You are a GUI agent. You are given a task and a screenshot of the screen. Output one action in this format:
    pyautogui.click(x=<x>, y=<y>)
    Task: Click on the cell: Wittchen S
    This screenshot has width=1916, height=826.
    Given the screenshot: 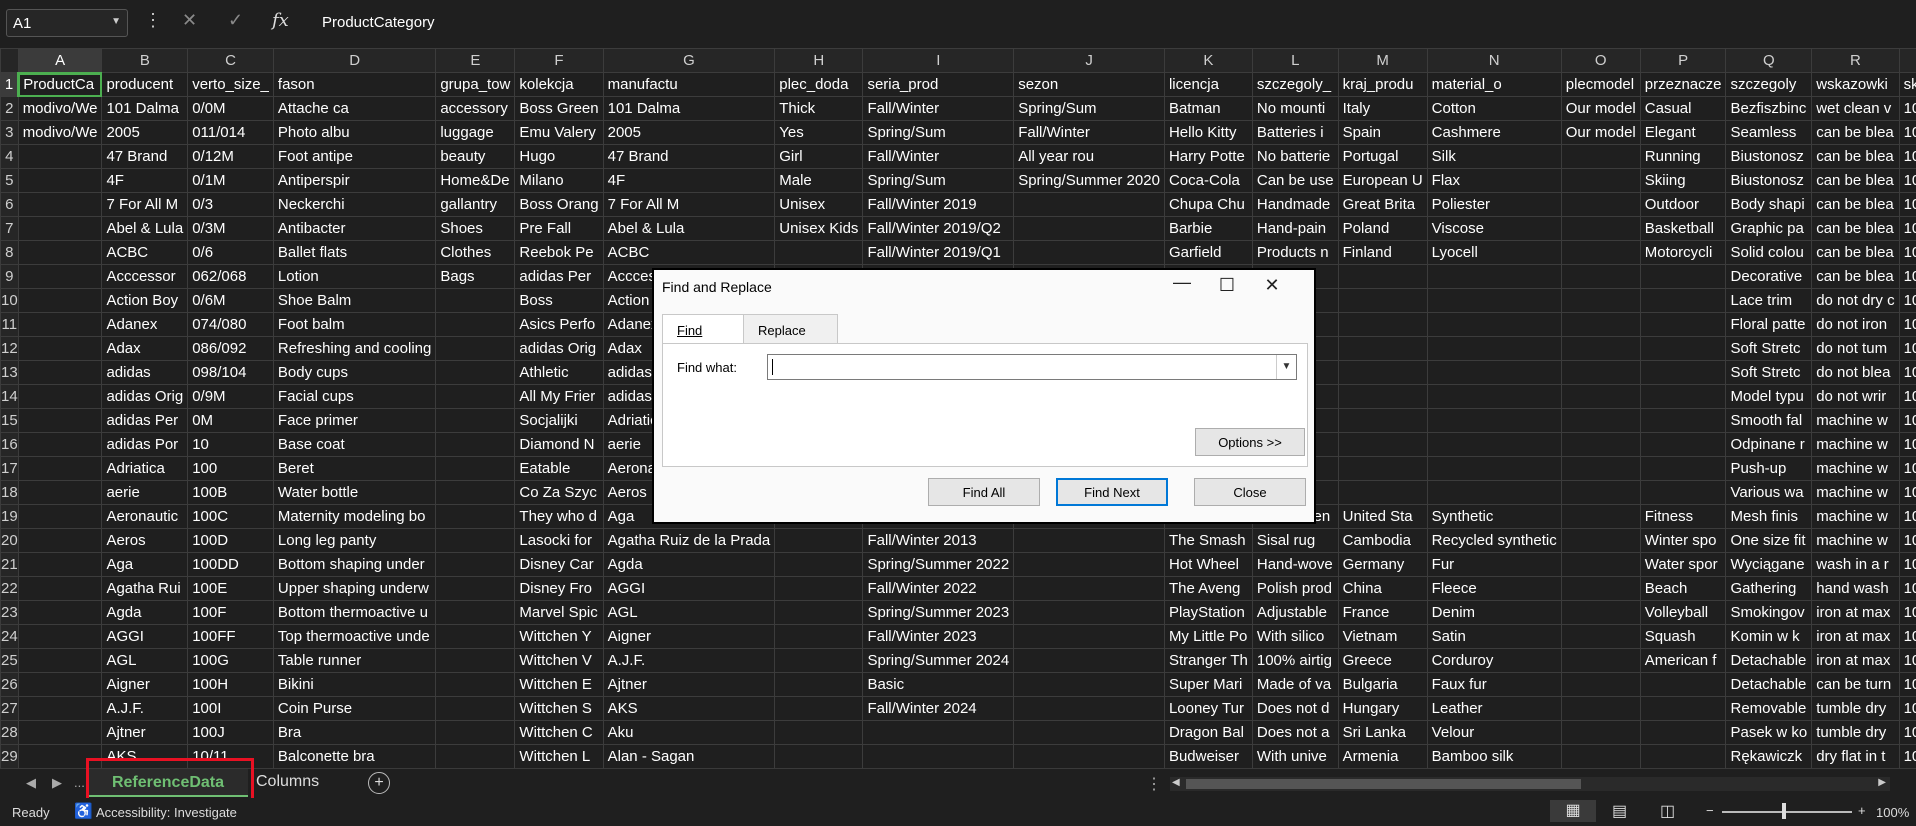 What is the action you would take?
    pyautogui.click(x=559, y=708)
    